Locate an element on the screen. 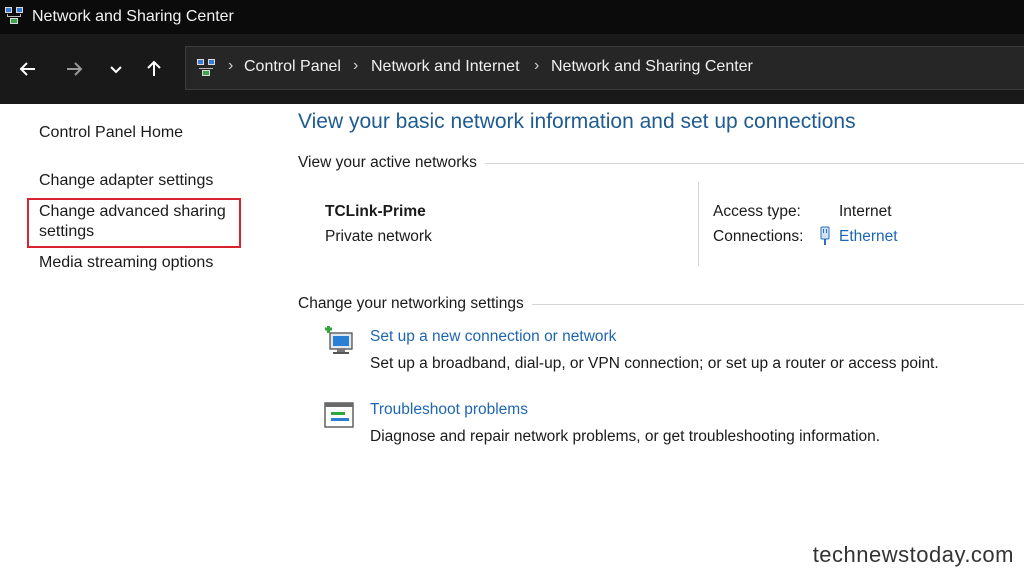 This screenshot has width=1024, height=576. active-networks-label: View your active networks is located at coordinates (391, 163).